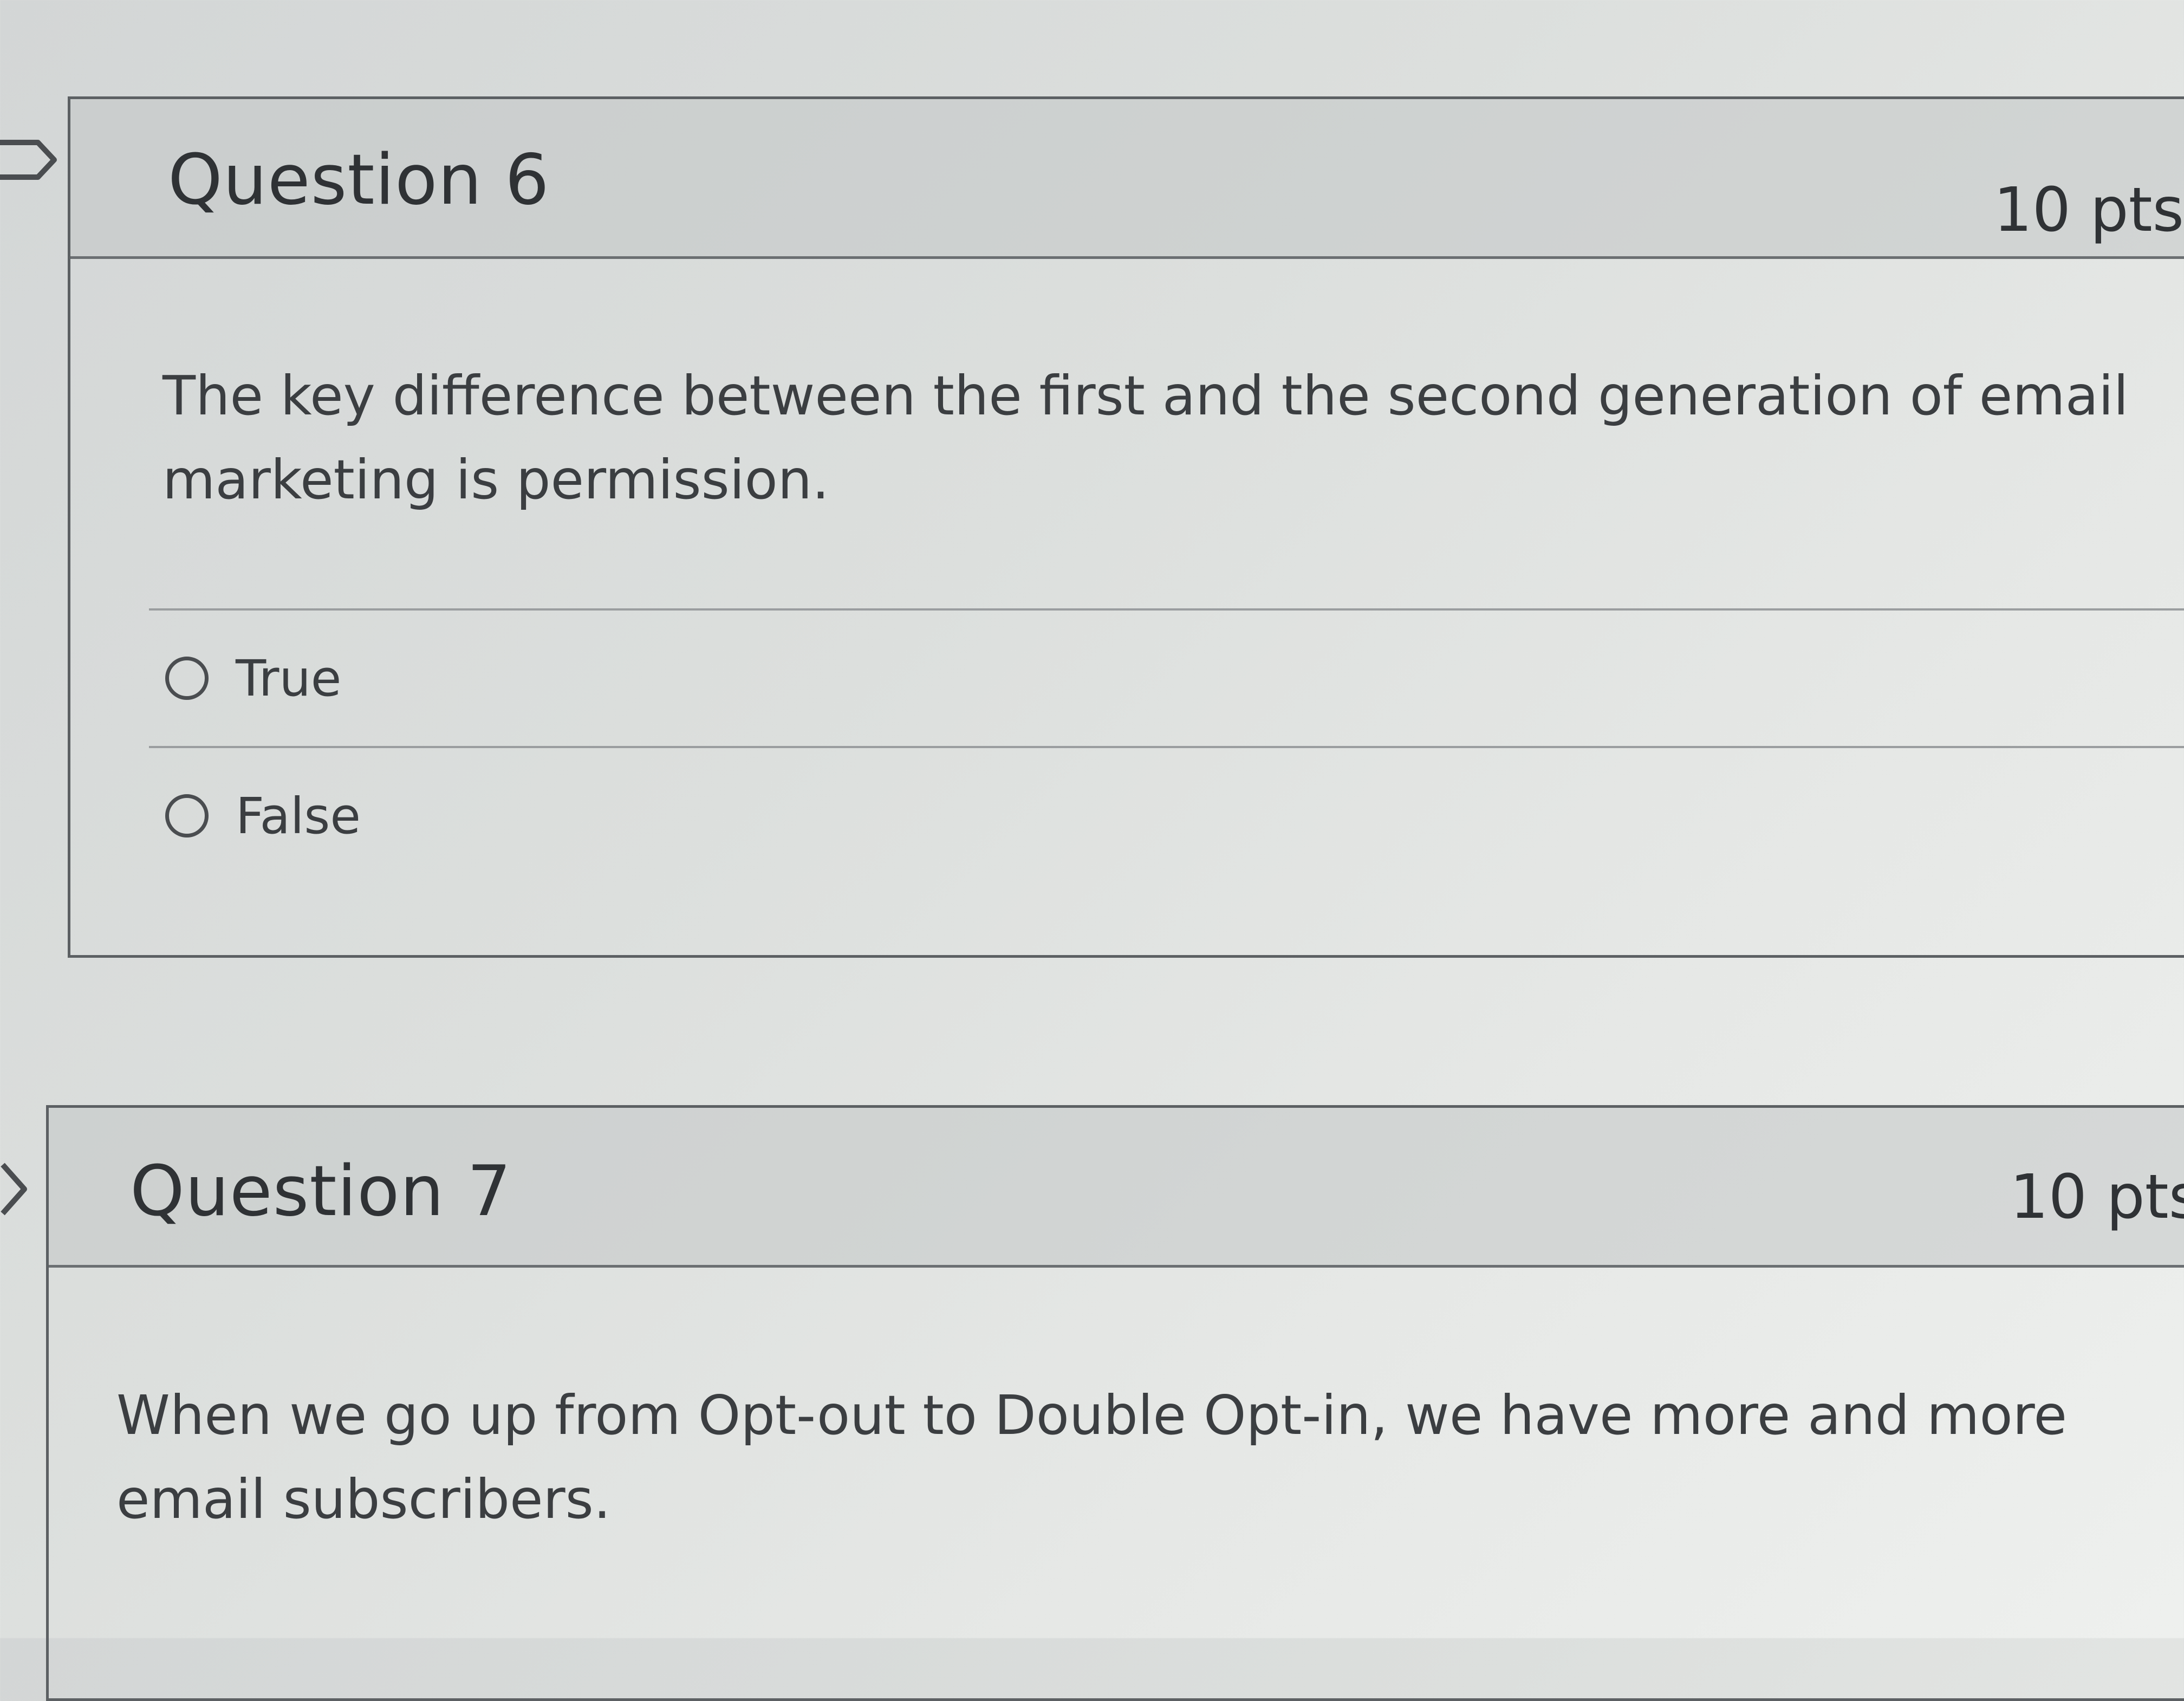 The width and height of the screenshot is (2184, 1701). Describe the element at coordinates (298, 816) in the screenshot. I see `answer-label: False` at that location.